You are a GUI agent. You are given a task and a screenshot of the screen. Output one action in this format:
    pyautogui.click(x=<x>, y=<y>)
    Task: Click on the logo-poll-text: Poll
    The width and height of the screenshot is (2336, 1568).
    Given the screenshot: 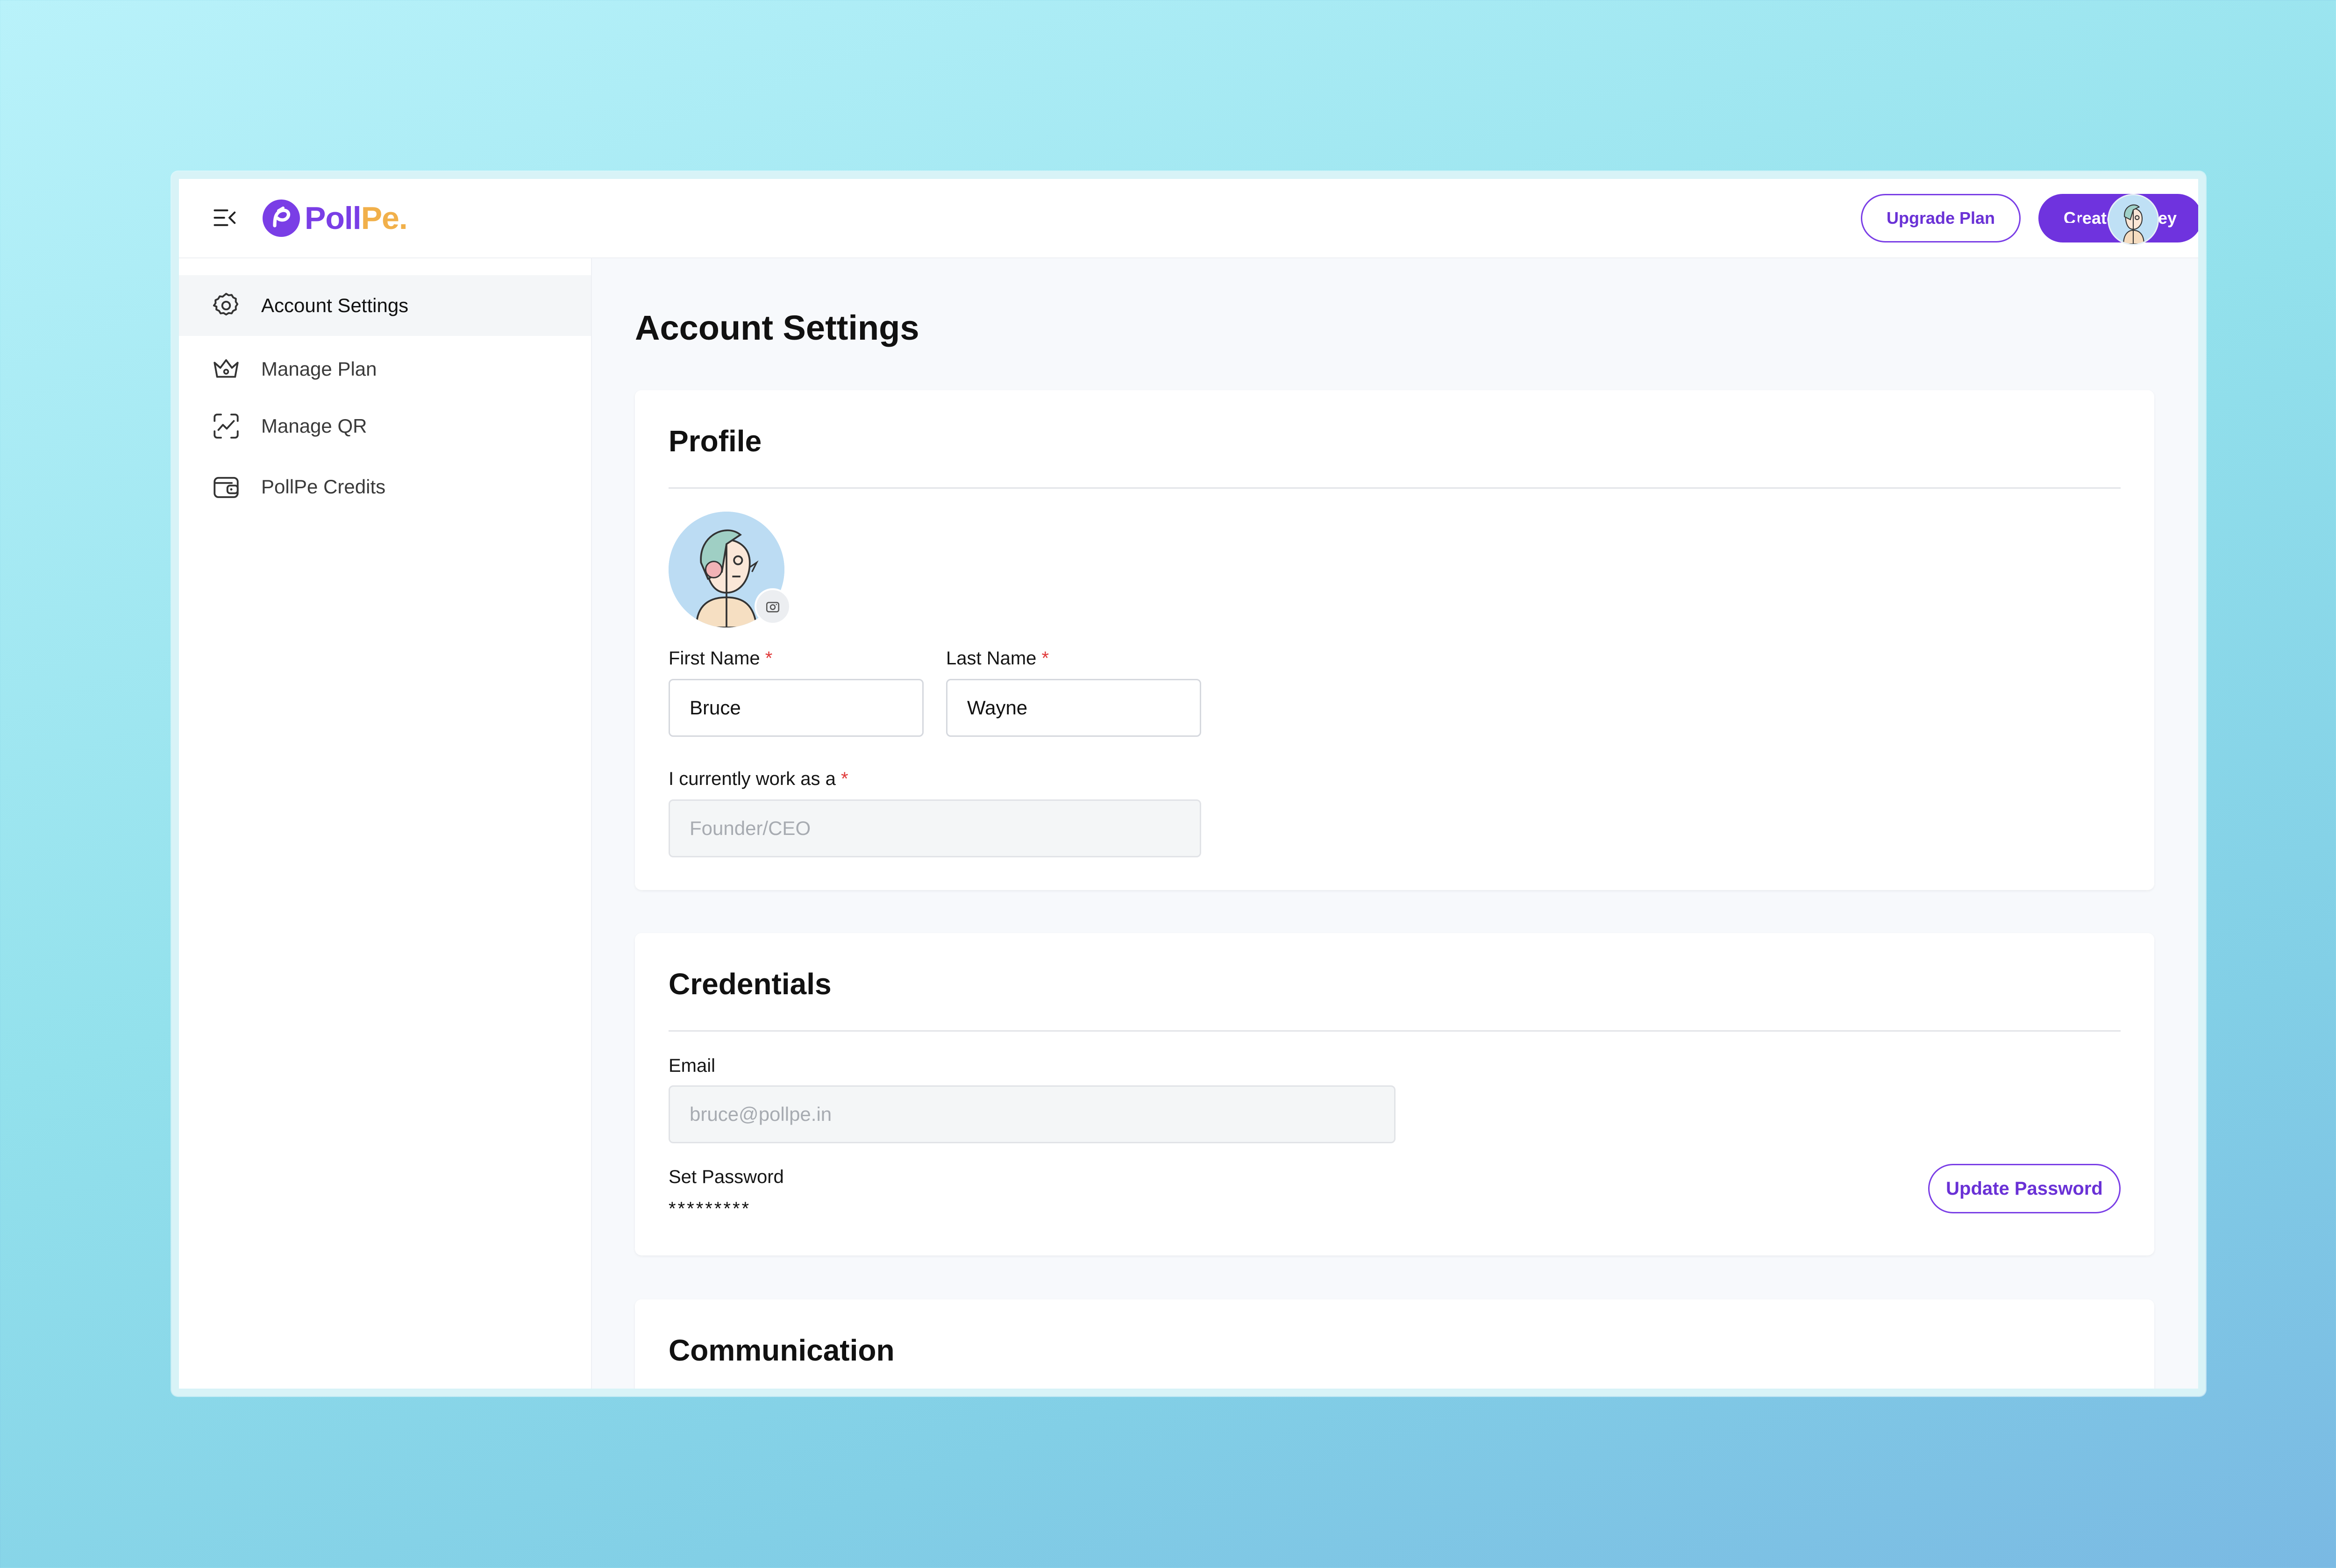 What is the action you would take?
    pyautogui.click(x=333, y=218)
    